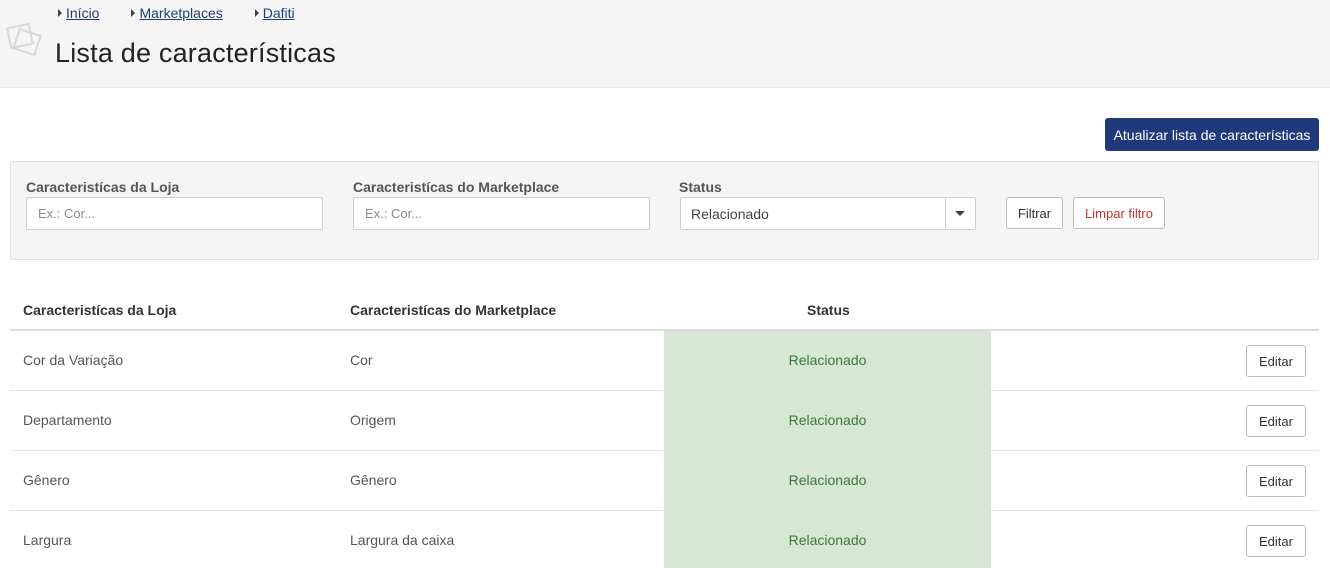 This screenshot has height=568, width=1330. Describe the element at coordinates (195, 53) in the screenshot. I see `page-title: Lista de características` at that location.